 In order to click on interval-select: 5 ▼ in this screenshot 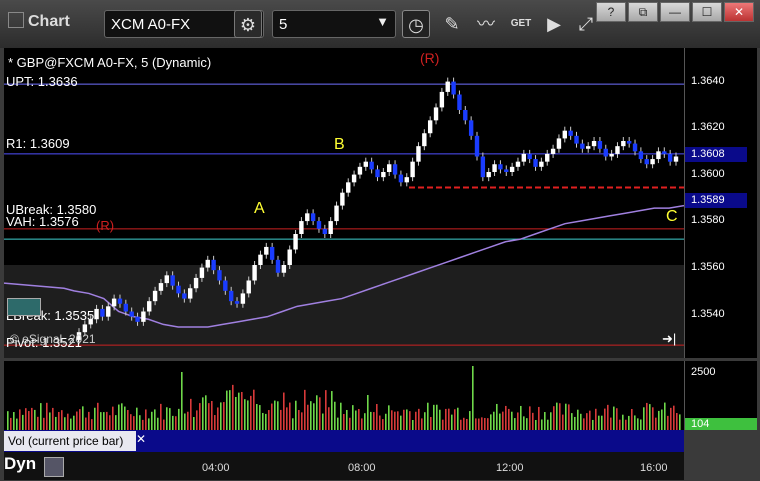, I will do `click(334, 24)`.